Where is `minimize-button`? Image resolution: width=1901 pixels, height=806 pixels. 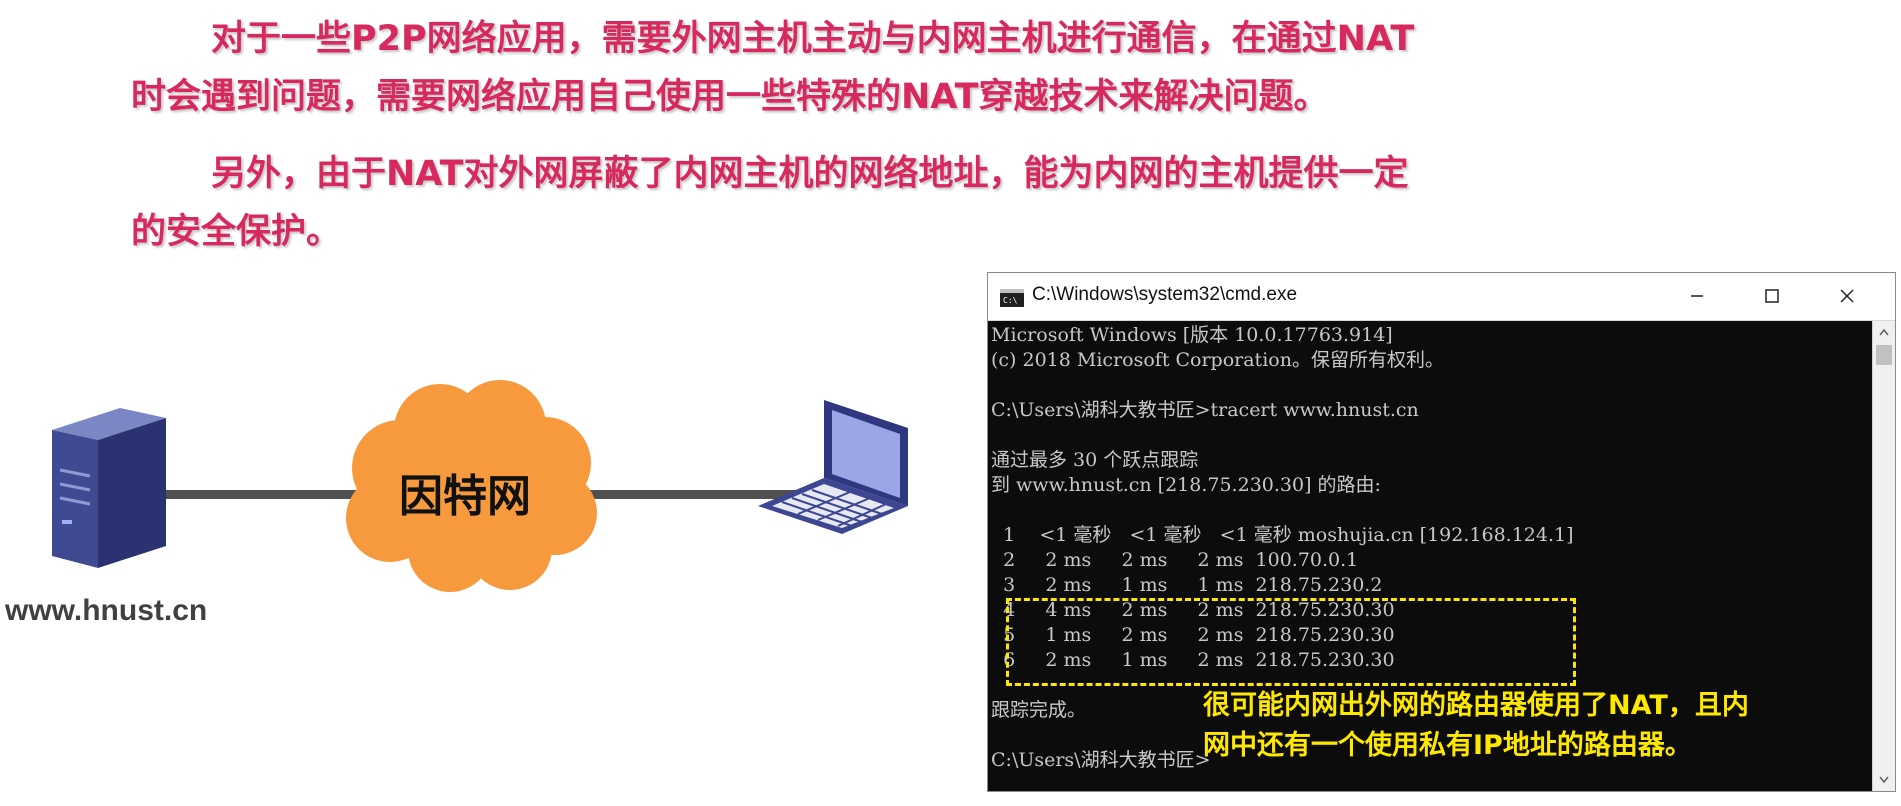 minimize-button is located at coordinates (1697, 296).